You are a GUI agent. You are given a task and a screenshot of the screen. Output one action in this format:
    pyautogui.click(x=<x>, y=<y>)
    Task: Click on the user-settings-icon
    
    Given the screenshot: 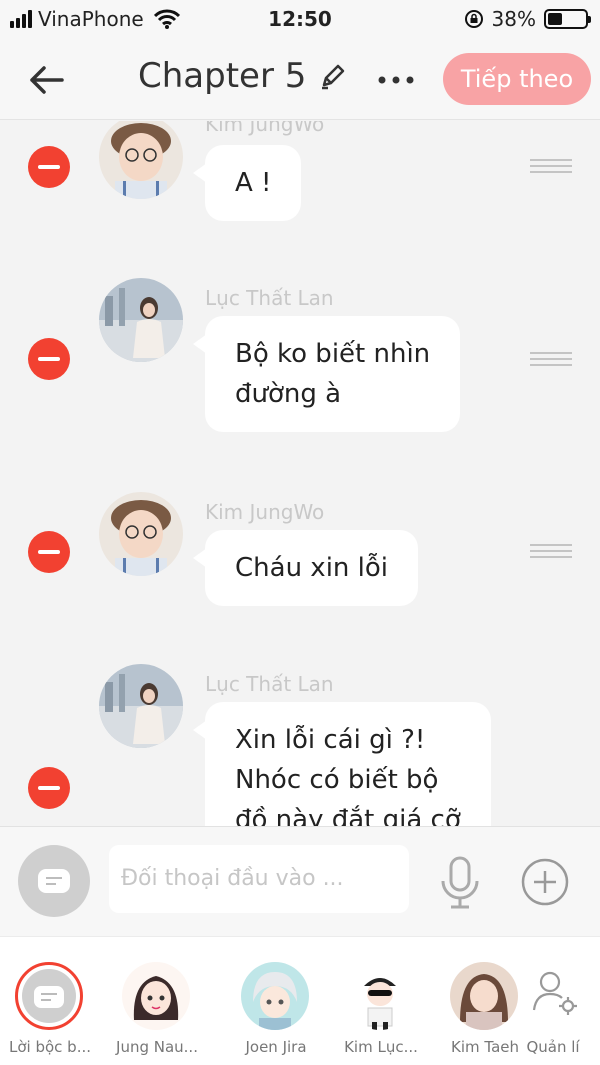 What is the action you would take?
    pyautogui.click(x=554, y=993)
    